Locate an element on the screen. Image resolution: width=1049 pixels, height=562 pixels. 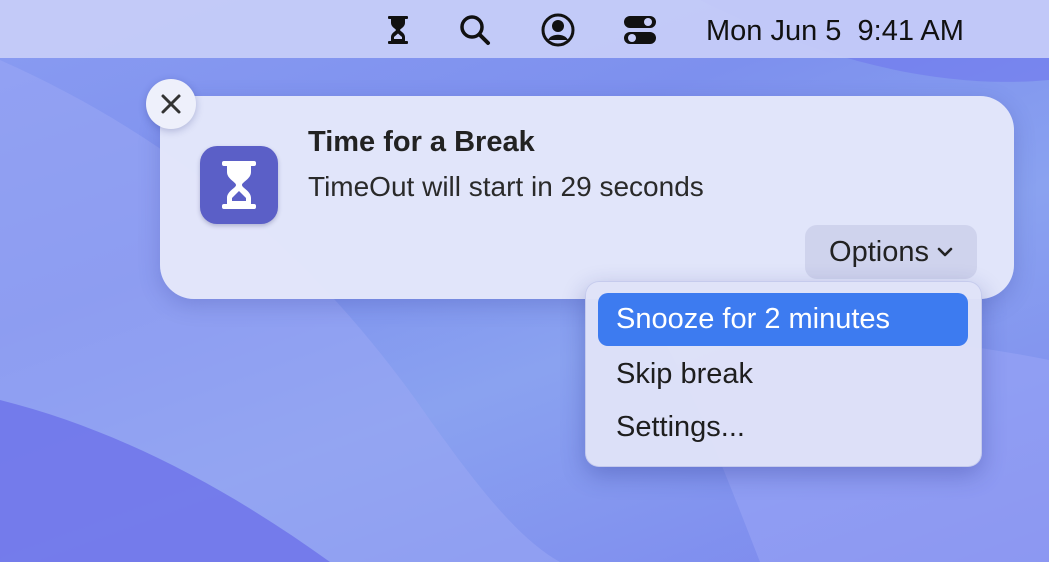
app-icon is located at coordinates (239, 185).